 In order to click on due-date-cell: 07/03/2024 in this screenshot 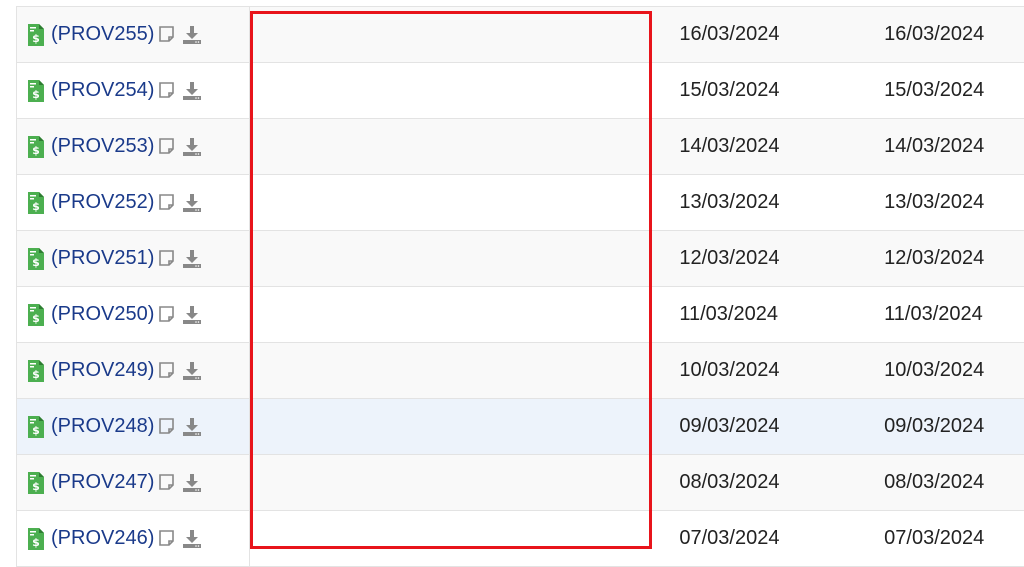, I will do `click(945, 538)`.